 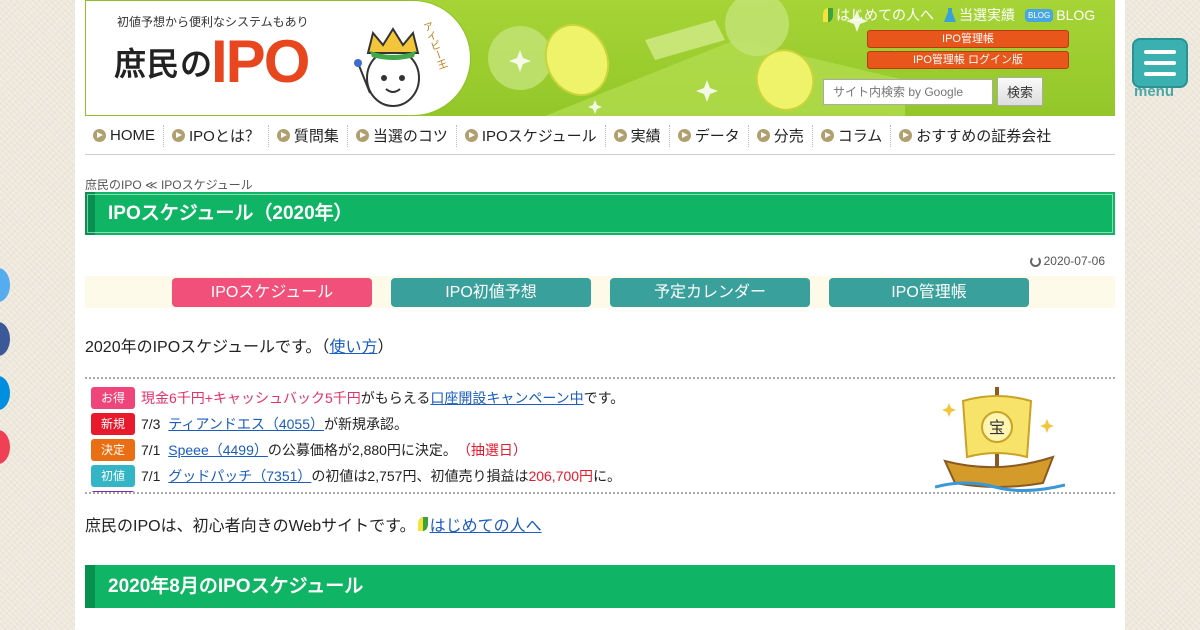 I want to click on company-link: Speee（4499）, so click(x=218, y=450).